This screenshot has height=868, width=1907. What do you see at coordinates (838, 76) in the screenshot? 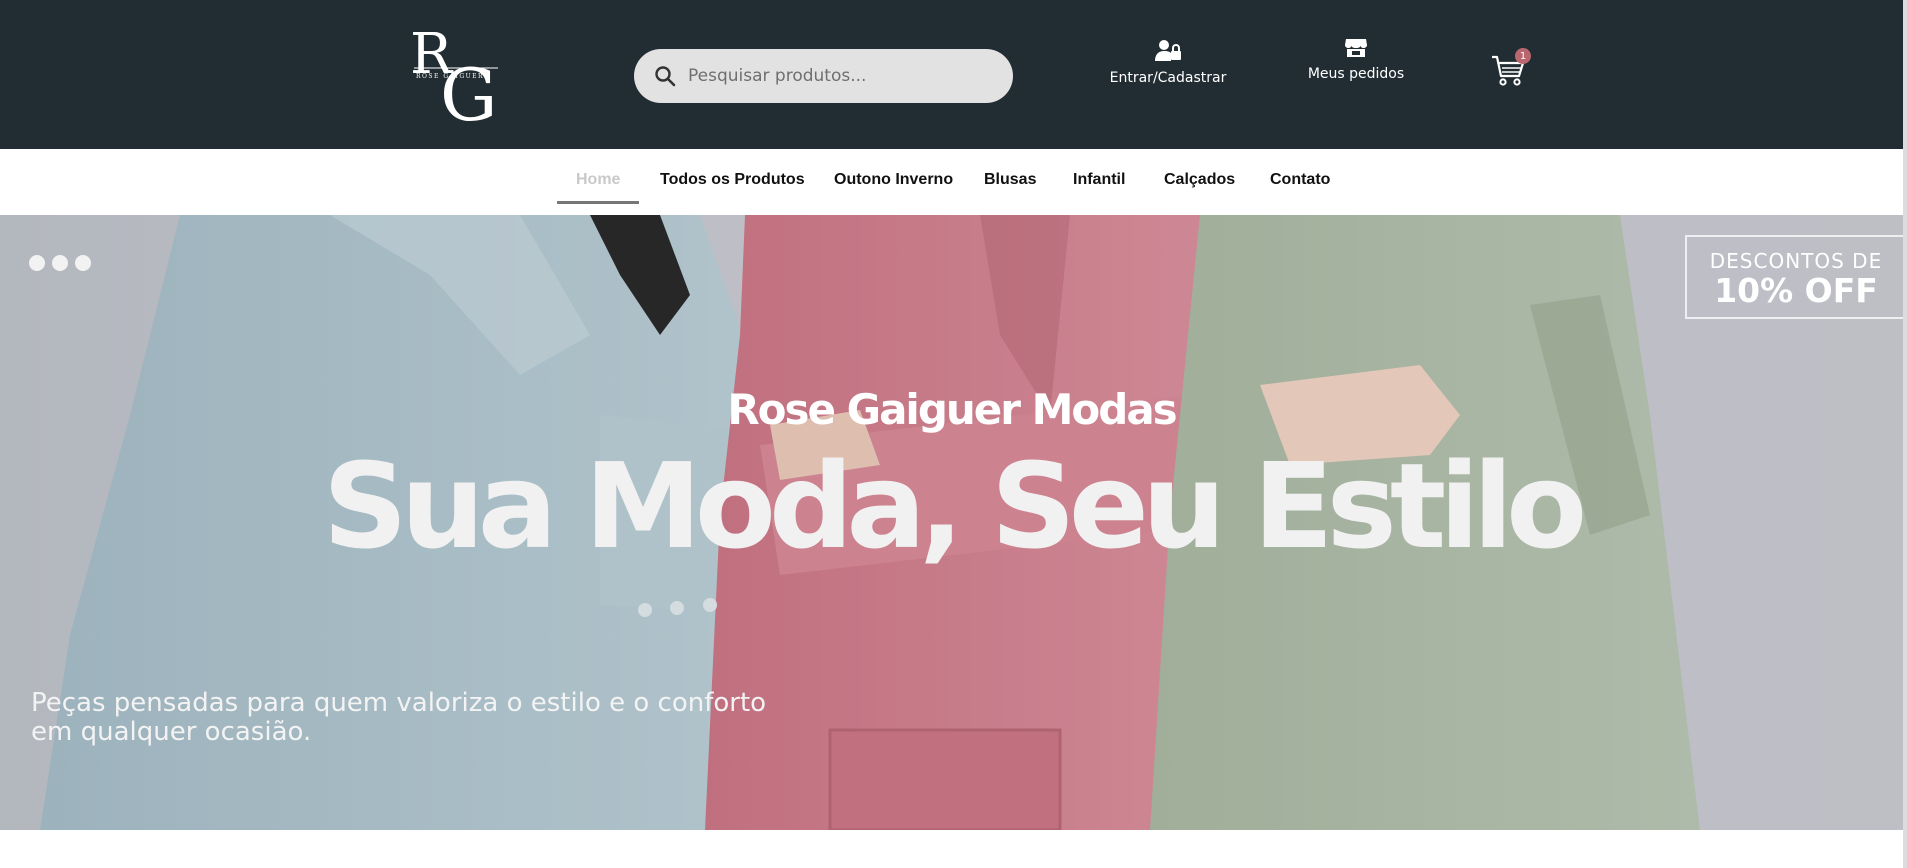
I see `search-input` at bounding box center [838, 76].